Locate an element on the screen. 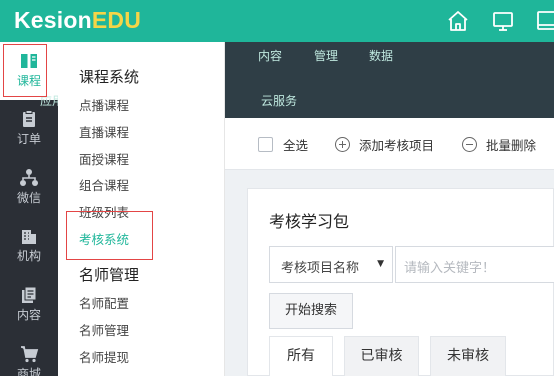 Image resolution: width=554 pixels, height=376 pixels. batch-delete-label: 批量删除 is located at coordinates (511, 145).